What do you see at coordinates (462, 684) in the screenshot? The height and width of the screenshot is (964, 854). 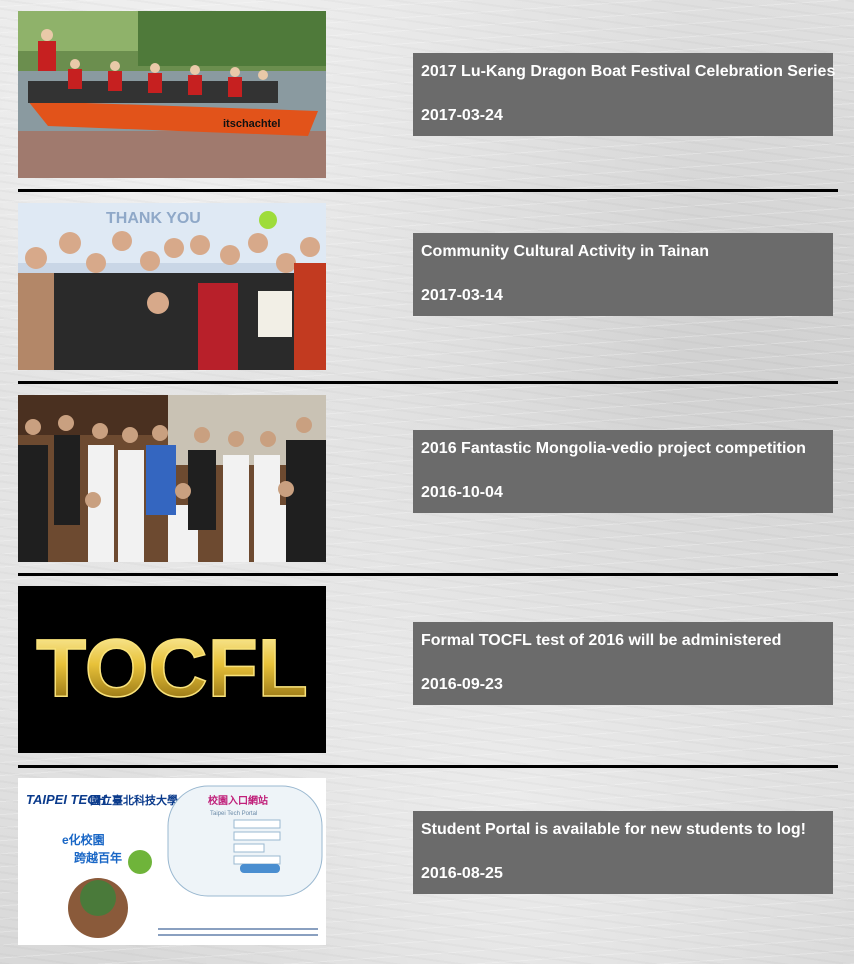 I see `news-date: 2016-09-23` at bounding box center [462, 684].